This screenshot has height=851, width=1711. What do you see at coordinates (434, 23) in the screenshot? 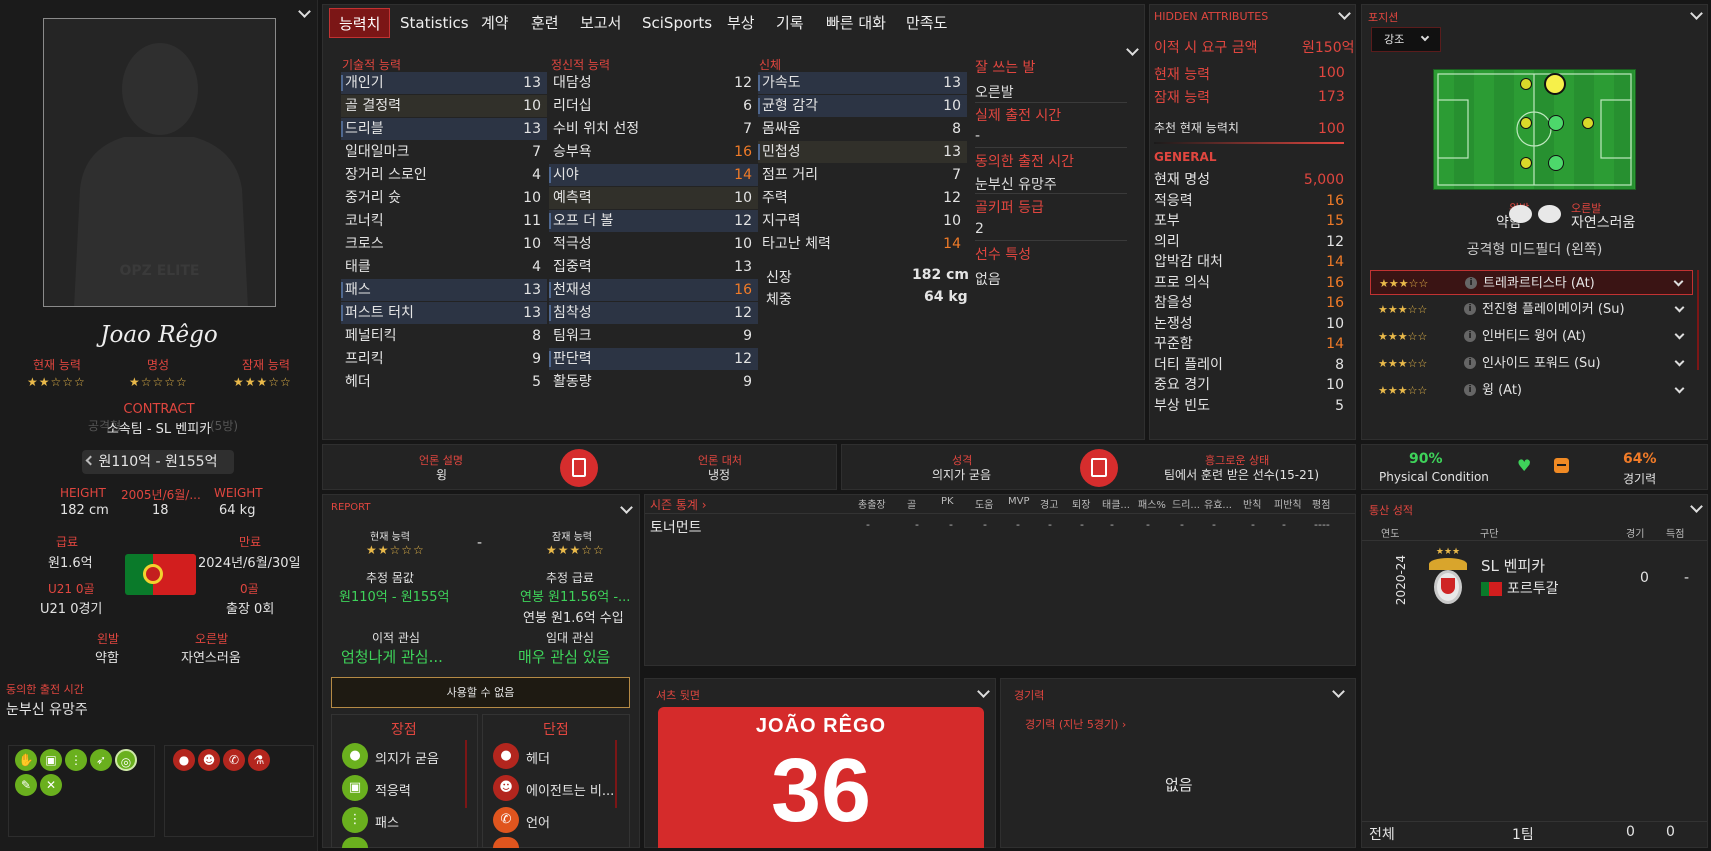
I see `tab-statistics: Statistics` at bounding box center [434, 23].